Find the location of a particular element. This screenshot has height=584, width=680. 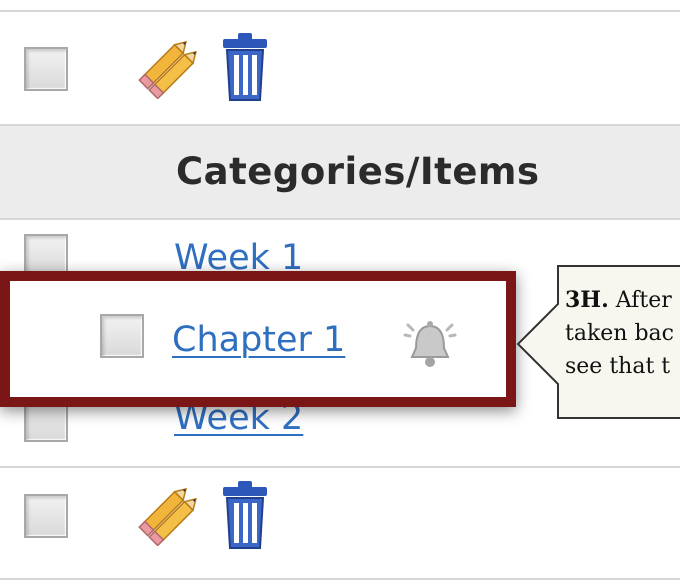

chapter-1-link: Chapter 1 is located at coordinates (258, 340).